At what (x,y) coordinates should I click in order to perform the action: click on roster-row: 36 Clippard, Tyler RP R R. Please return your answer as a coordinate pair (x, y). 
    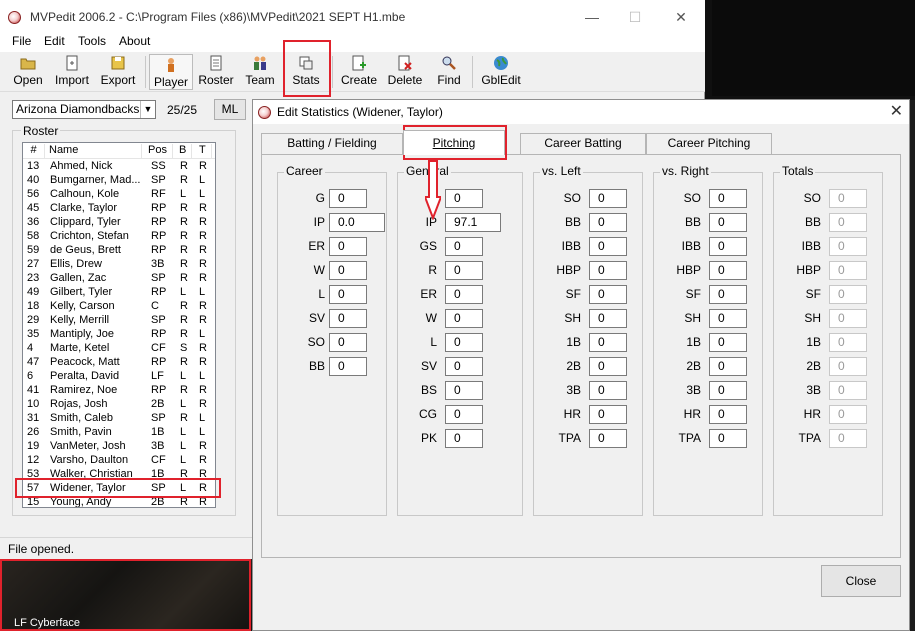
    Looking at the image, I should click on (119, 223).